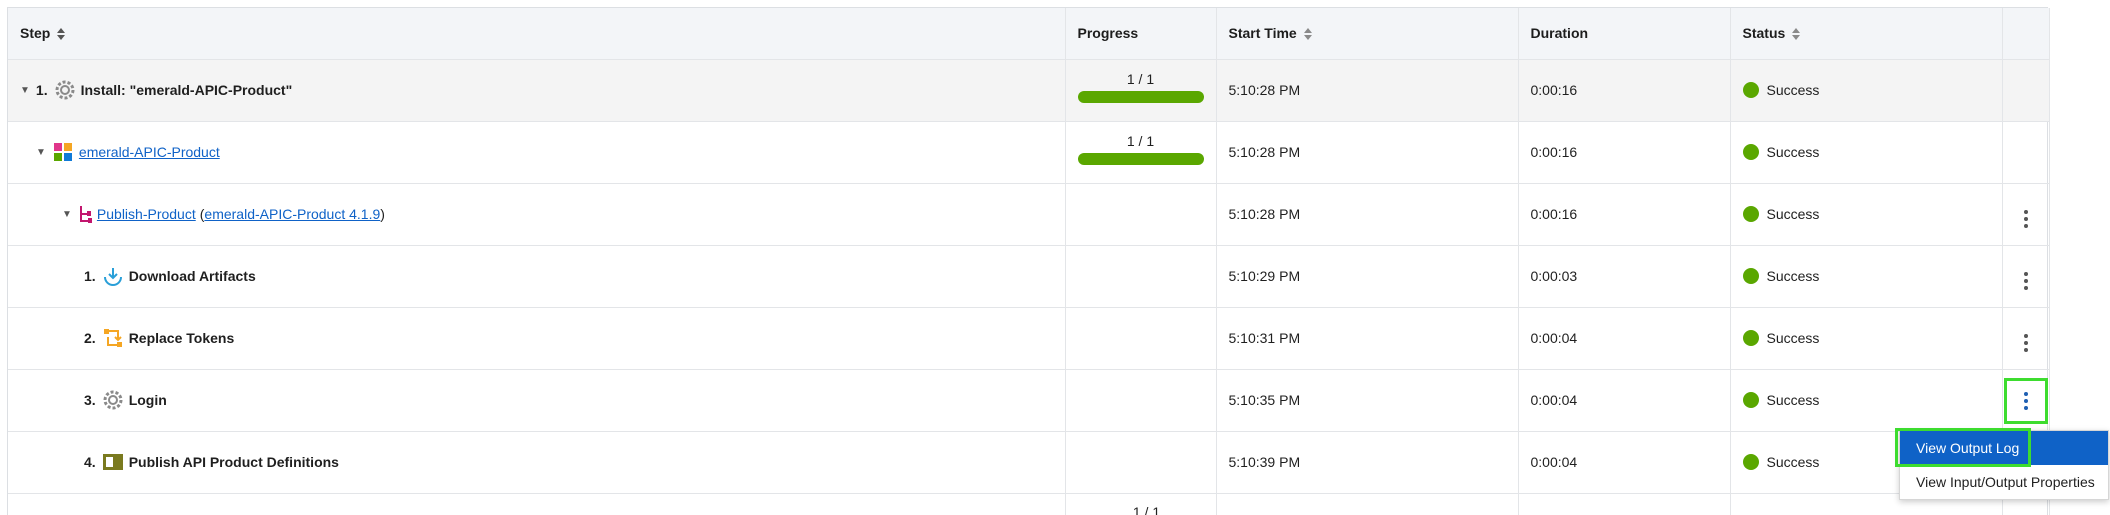 This screenshot has height=515, width=2110. I want to click on header-start-time: Start Time, so click(1367, 34).